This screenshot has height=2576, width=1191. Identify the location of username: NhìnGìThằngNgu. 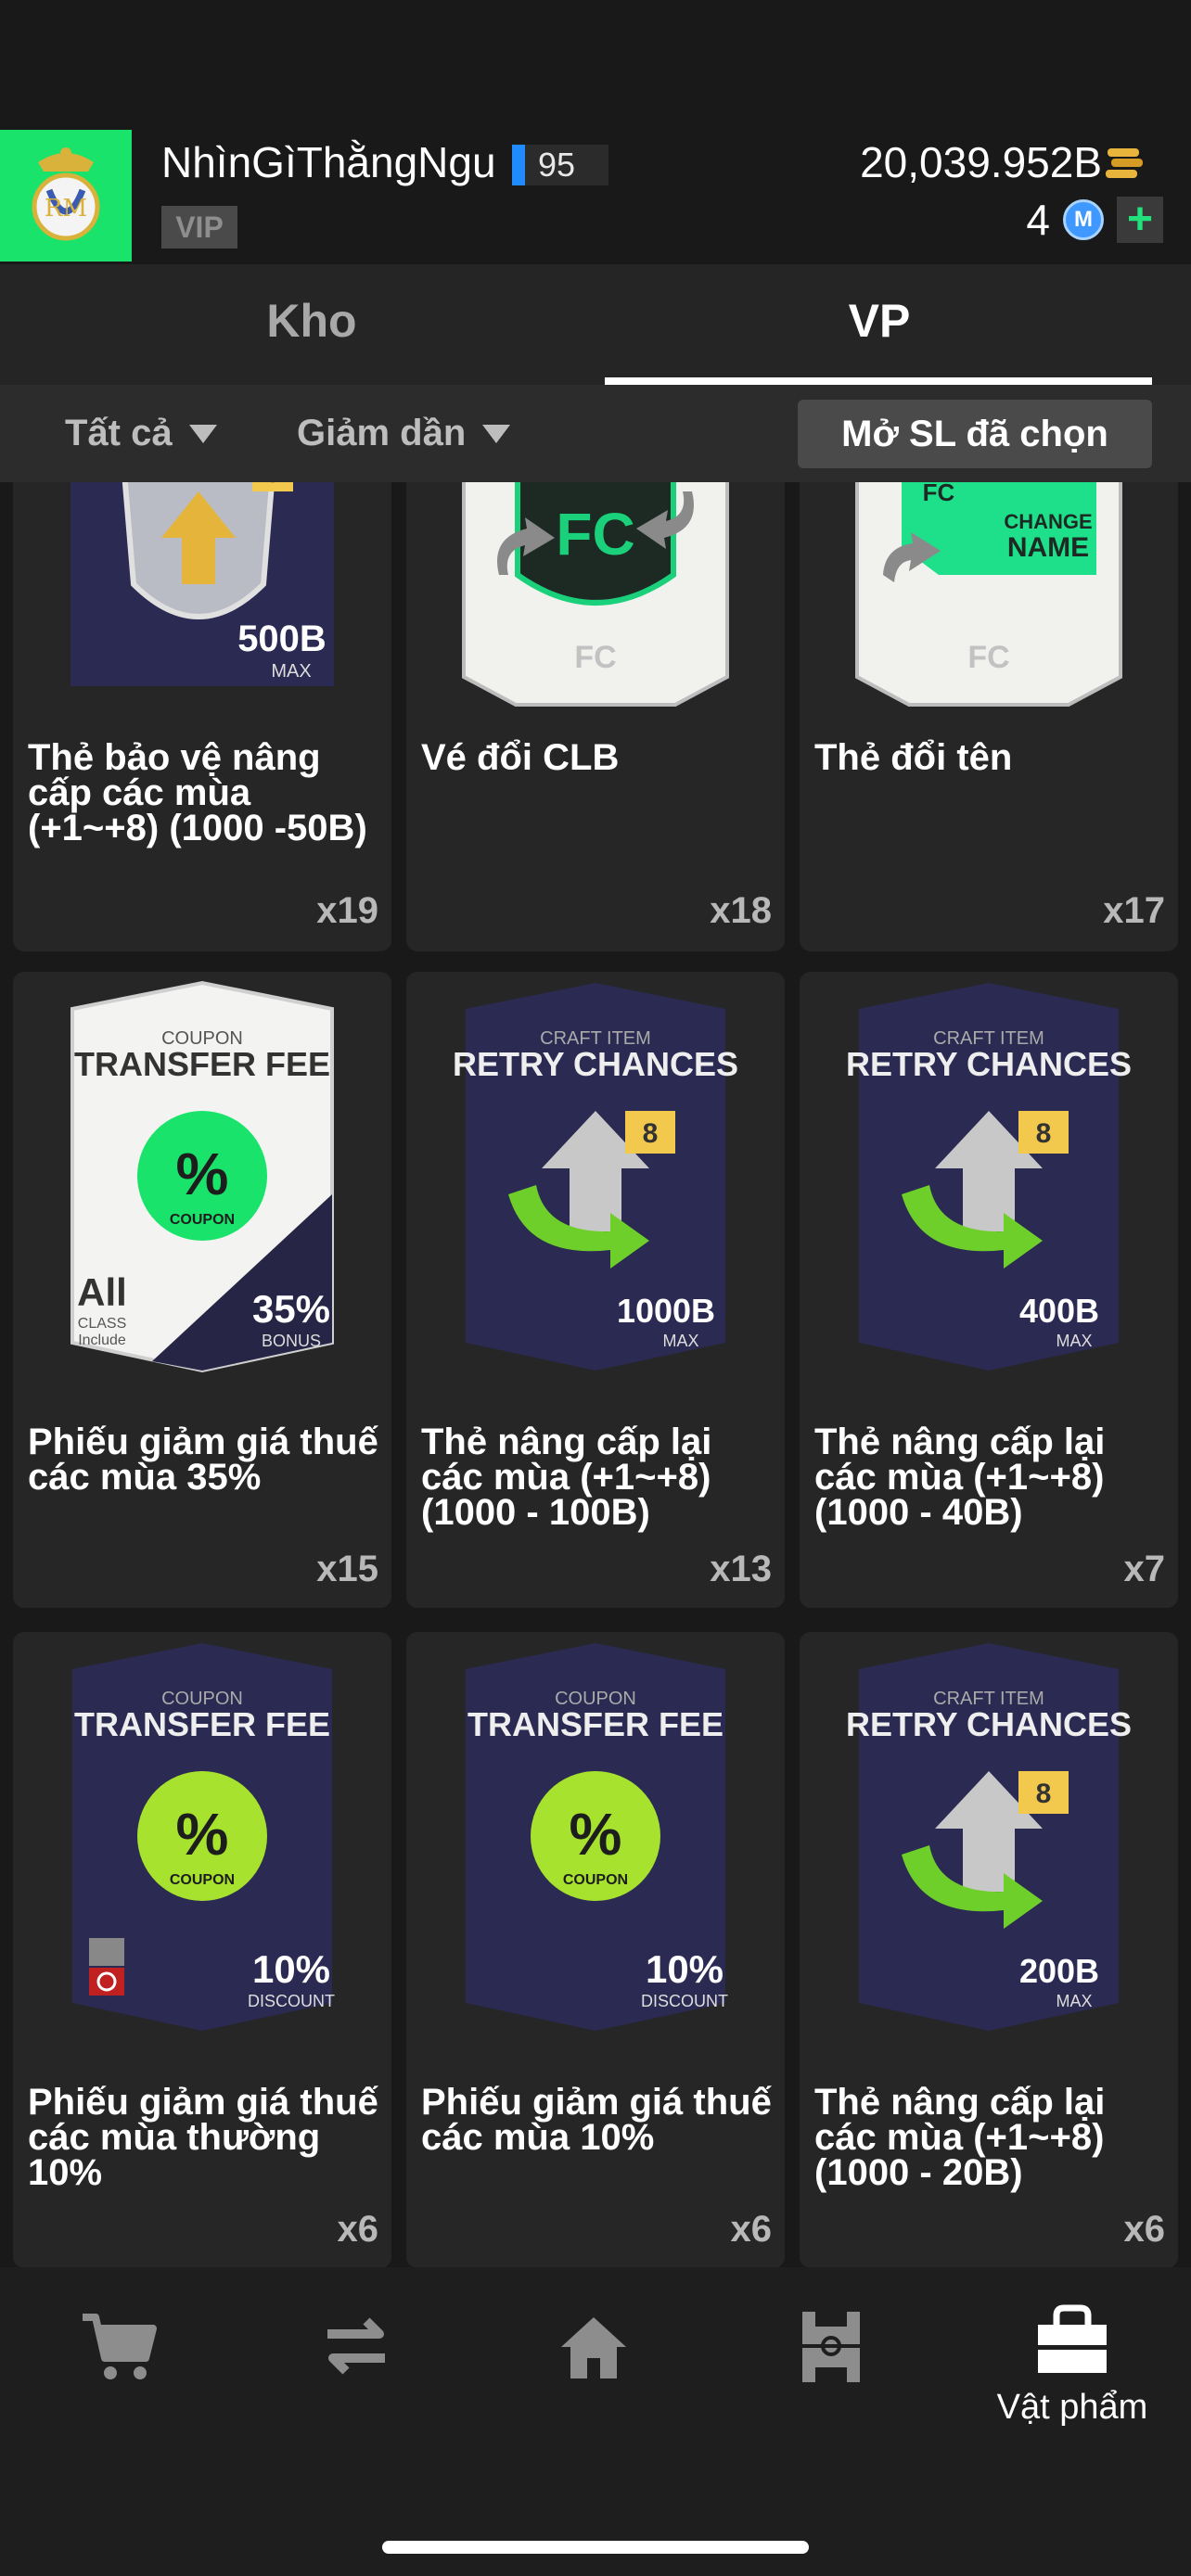
(328, 162).